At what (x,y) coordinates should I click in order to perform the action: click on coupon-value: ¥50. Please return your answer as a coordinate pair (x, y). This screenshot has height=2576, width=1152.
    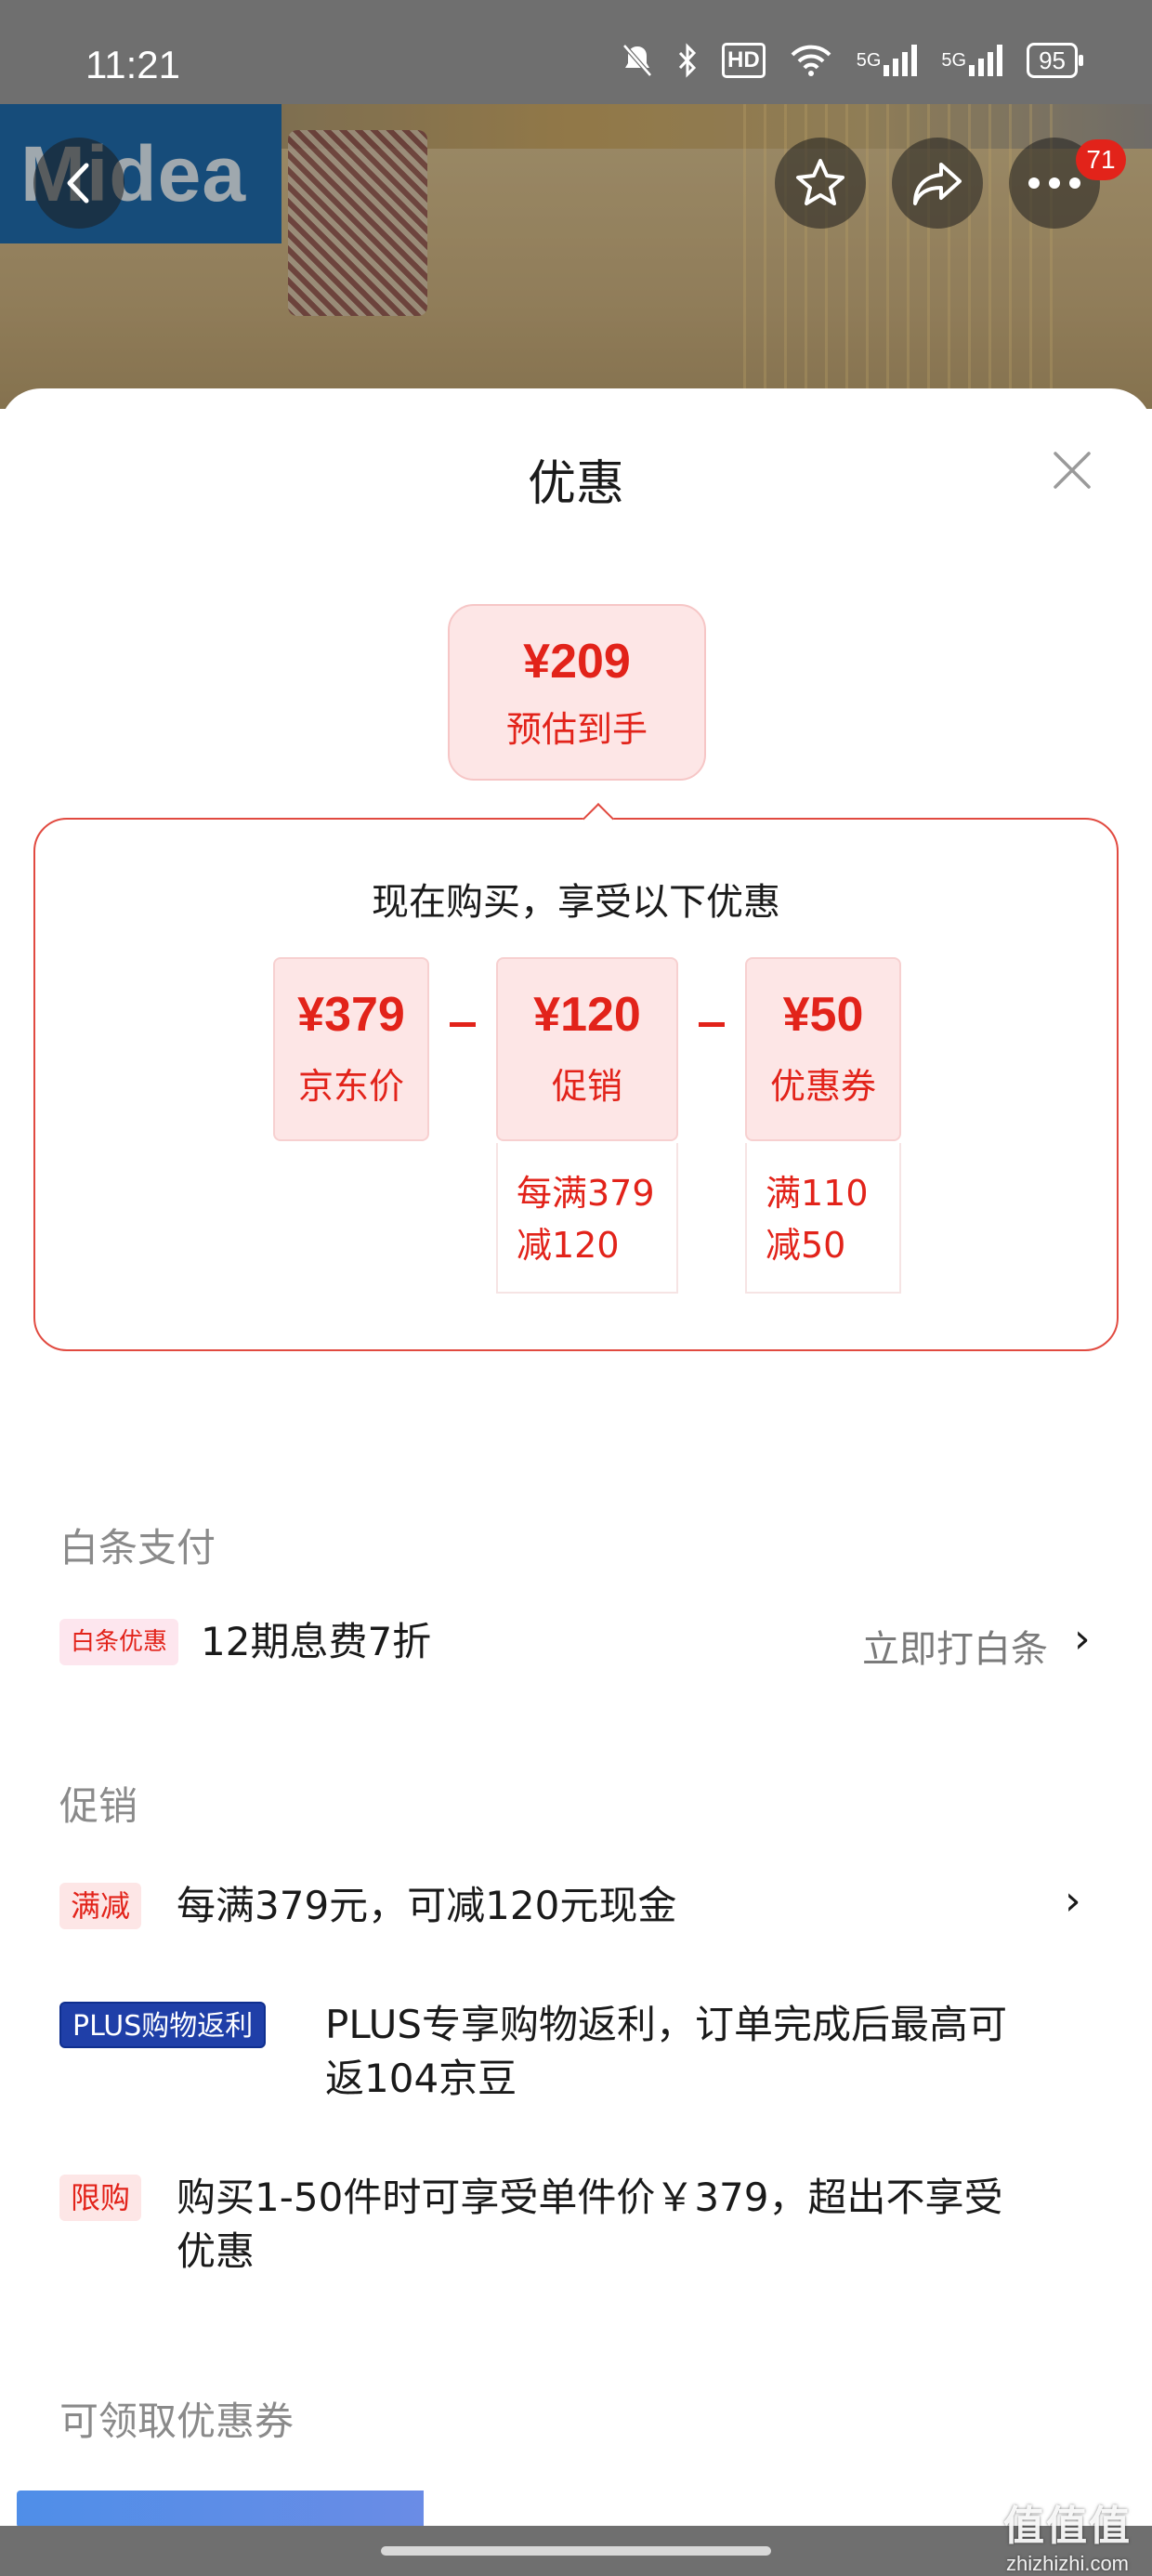
    Looking at the image, I should click on (823, 1015).